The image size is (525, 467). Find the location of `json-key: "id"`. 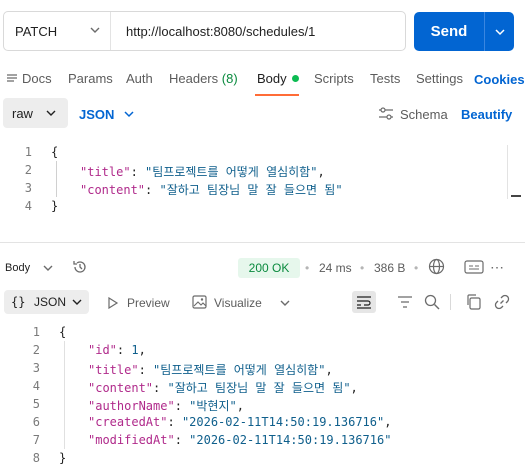

json-key: "id" is located at coordinates (102, 350).